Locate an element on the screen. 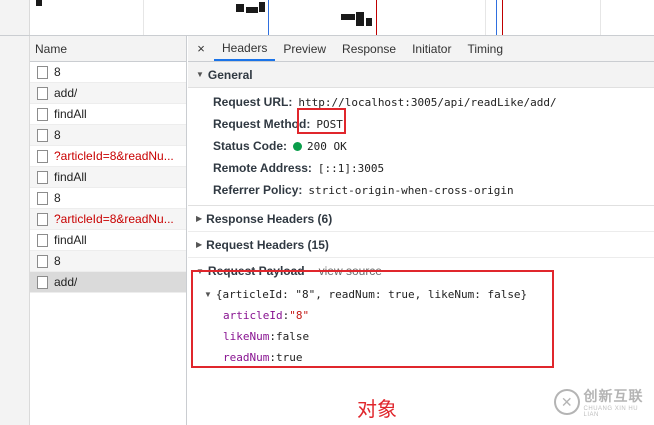 This screenshot has width=654, height=425. brand-logo-icon: ✕ is located at coordinates (567, 402).